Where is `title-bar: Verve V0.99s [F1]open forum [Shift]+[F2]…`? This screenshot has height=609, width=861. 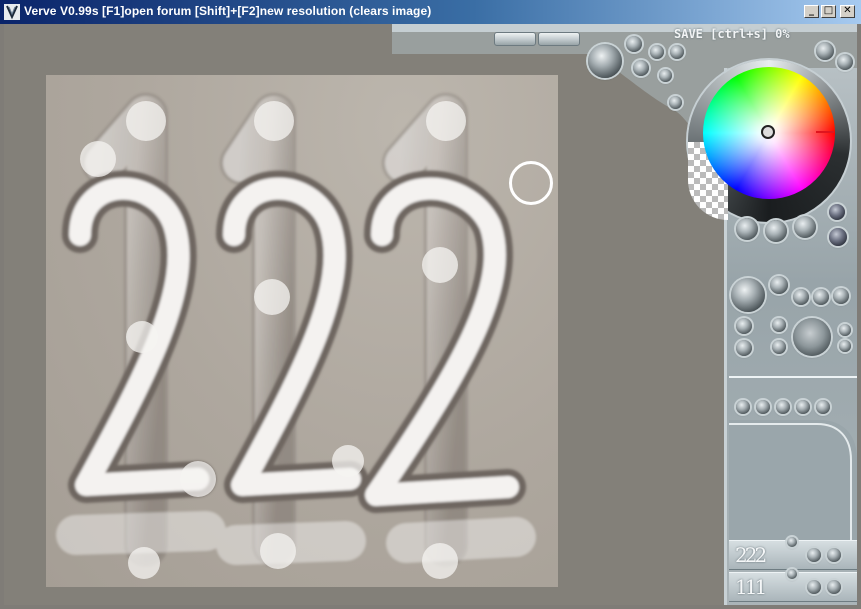
title-bar: Verve V0.99s [F1]open forum [Shift]+[F2]… is located at coordinates (430, 12).